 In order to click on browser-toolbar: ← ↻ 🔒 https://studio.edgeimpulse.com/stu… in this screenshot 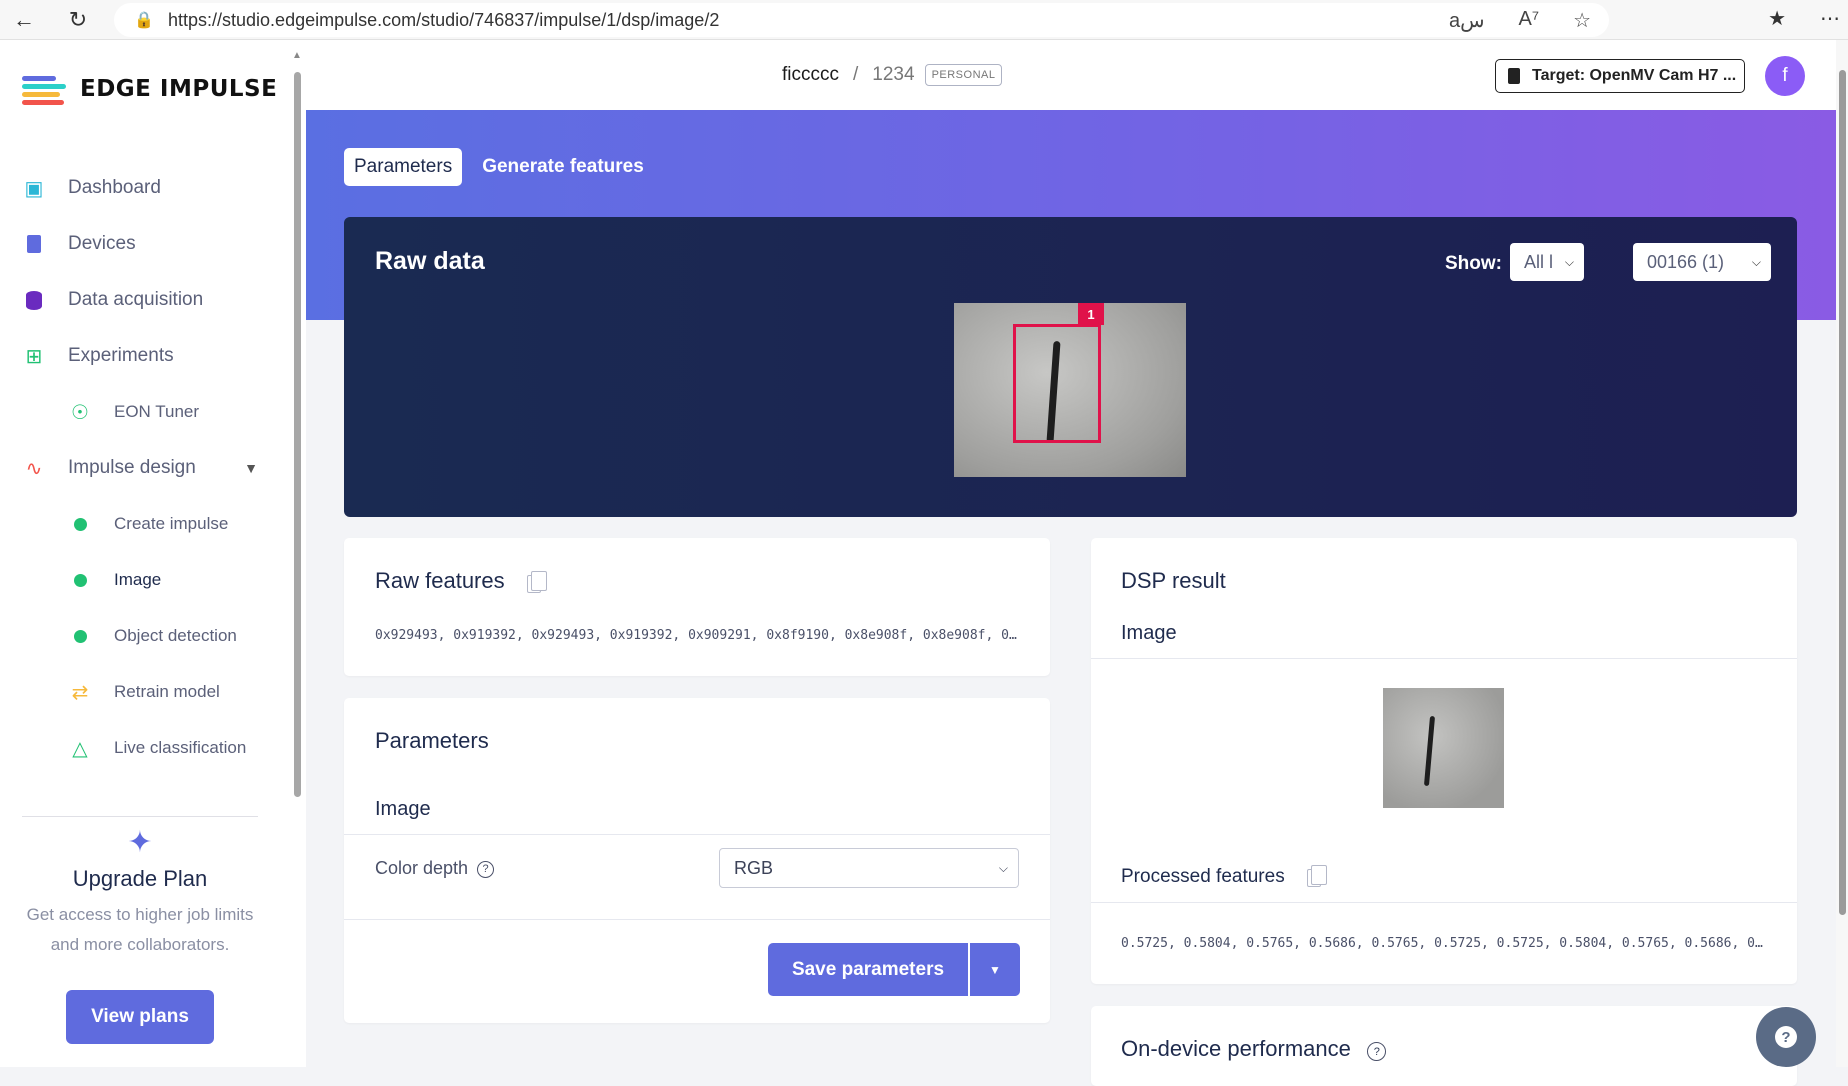, I will do `click(924, 20)`.